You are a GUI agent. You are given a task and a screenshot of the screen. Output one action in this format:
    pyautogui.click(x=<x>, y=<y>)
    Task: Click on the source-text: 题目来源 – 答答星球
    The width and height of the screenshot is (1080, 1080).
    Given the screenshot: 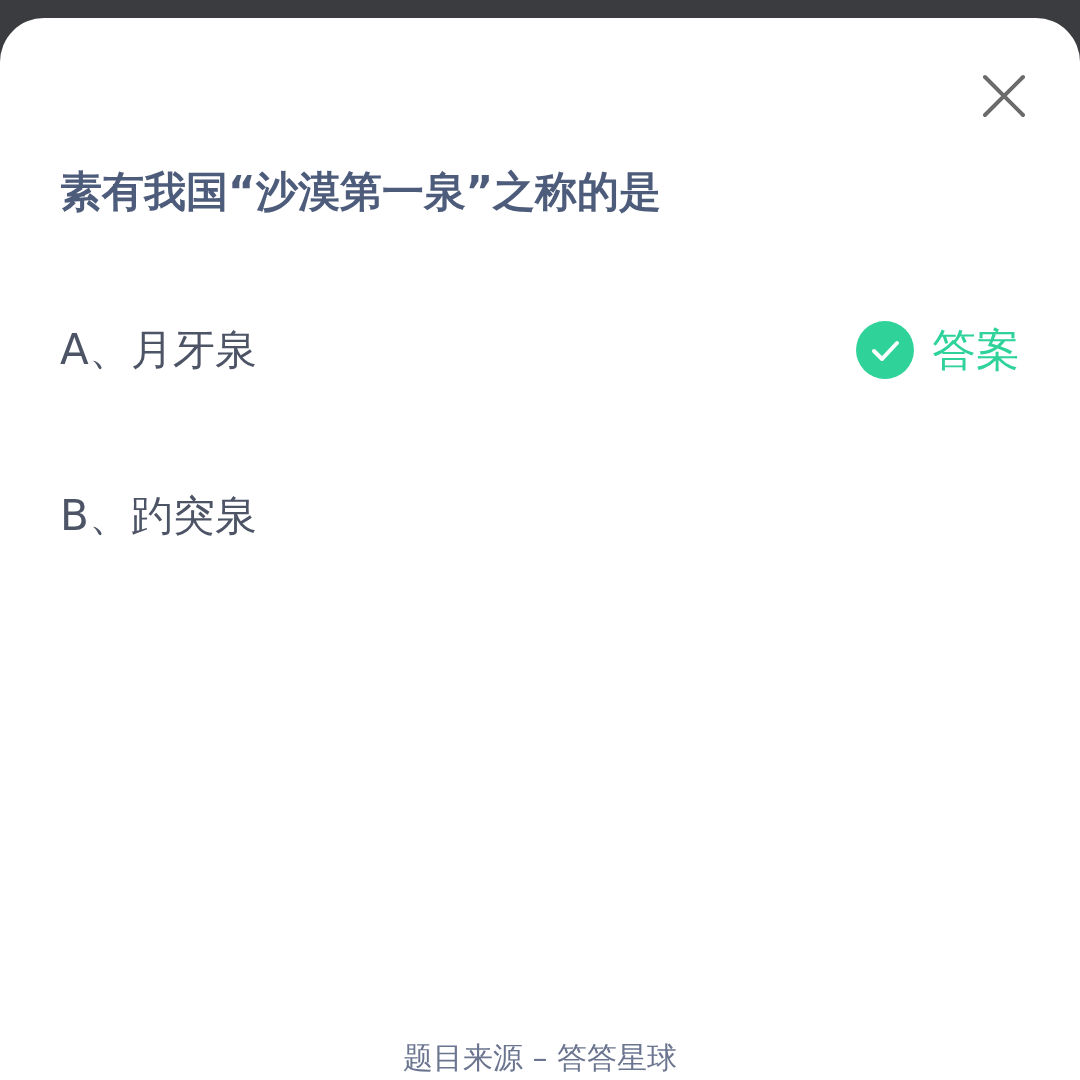 What is the action you would take?
    pyautogui.click(x=540, y=1058)
    